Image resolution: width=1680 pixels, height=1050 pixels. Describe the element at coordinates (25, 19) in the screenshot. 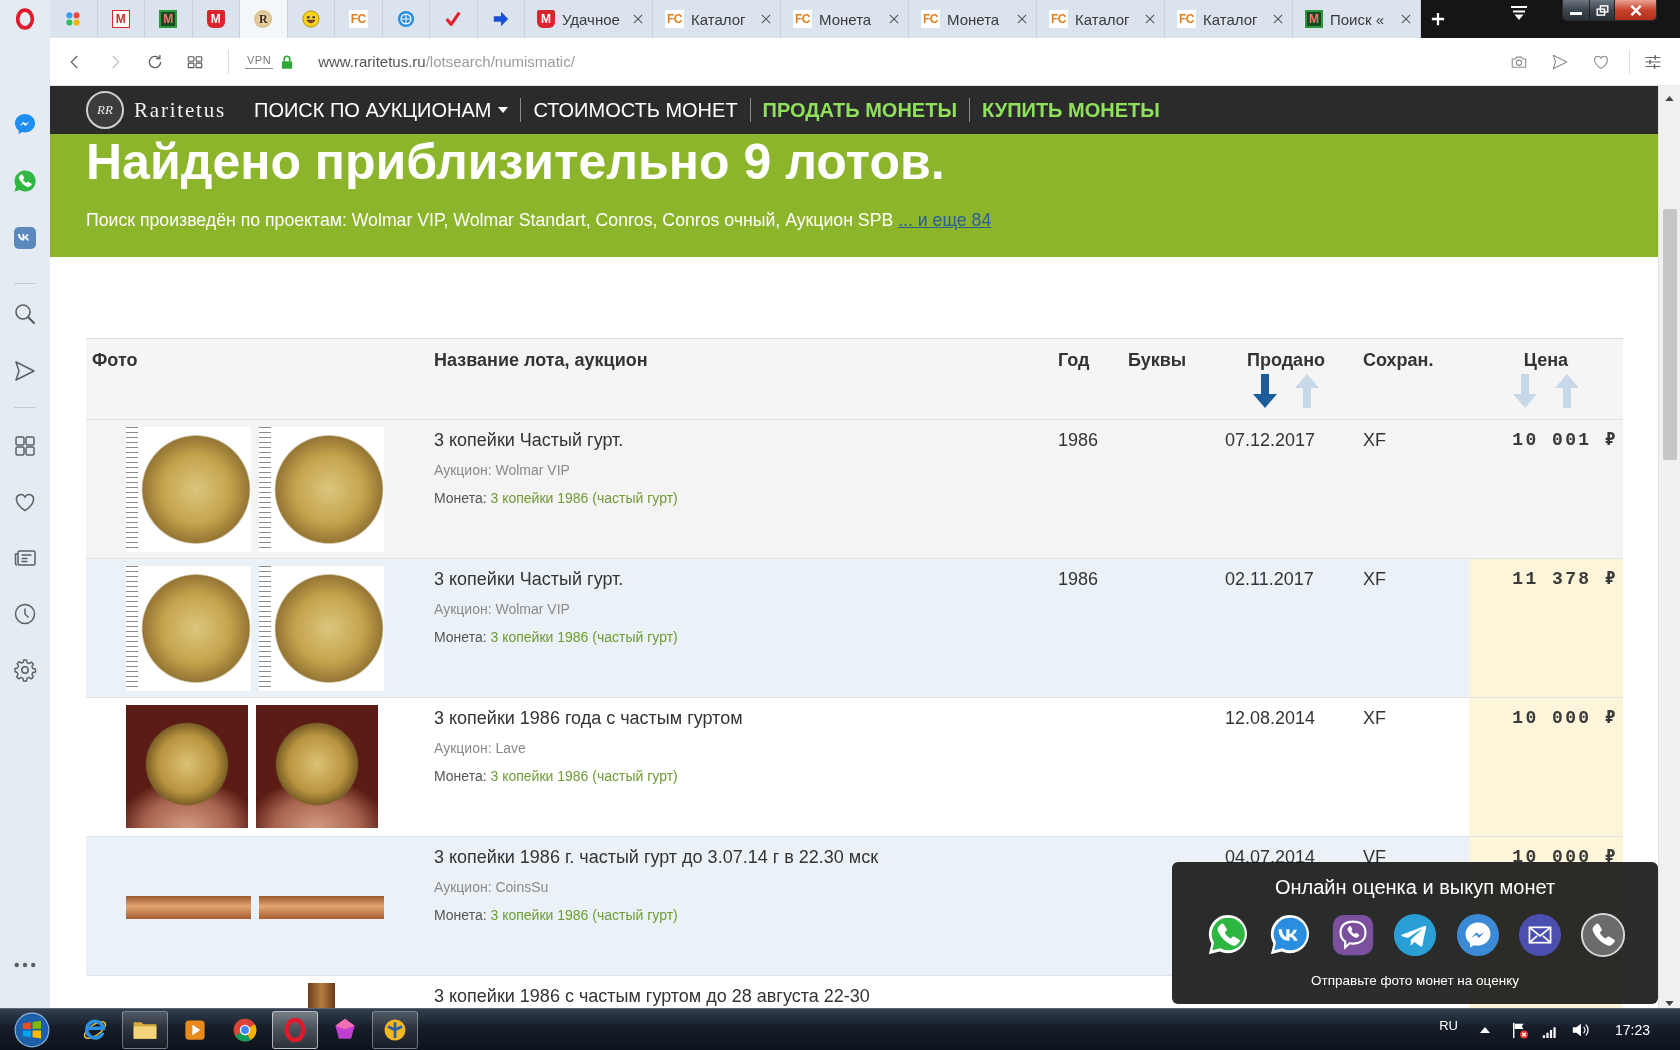

I see `browser-logo-icon` at that location.